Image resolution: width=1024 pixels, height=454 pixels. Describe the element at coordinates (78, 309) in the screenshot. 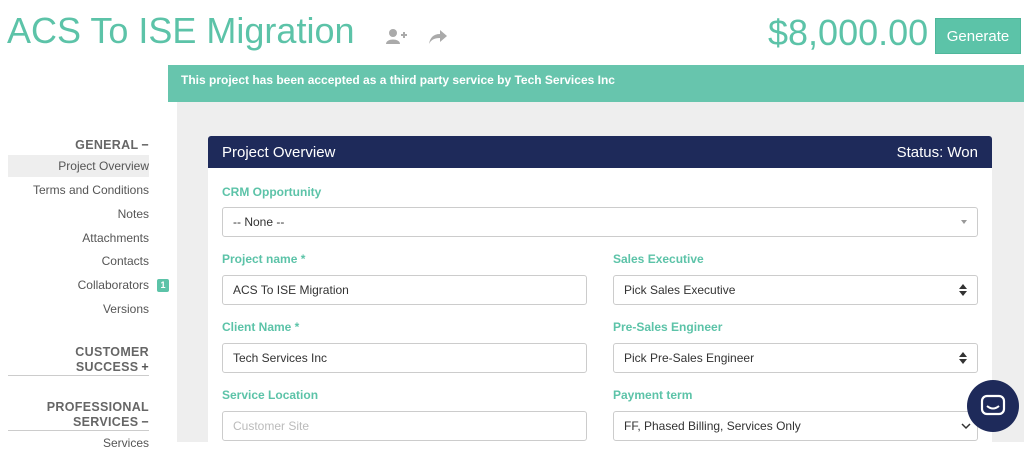

I see `sidebar-item-versions: Versions` at that location.